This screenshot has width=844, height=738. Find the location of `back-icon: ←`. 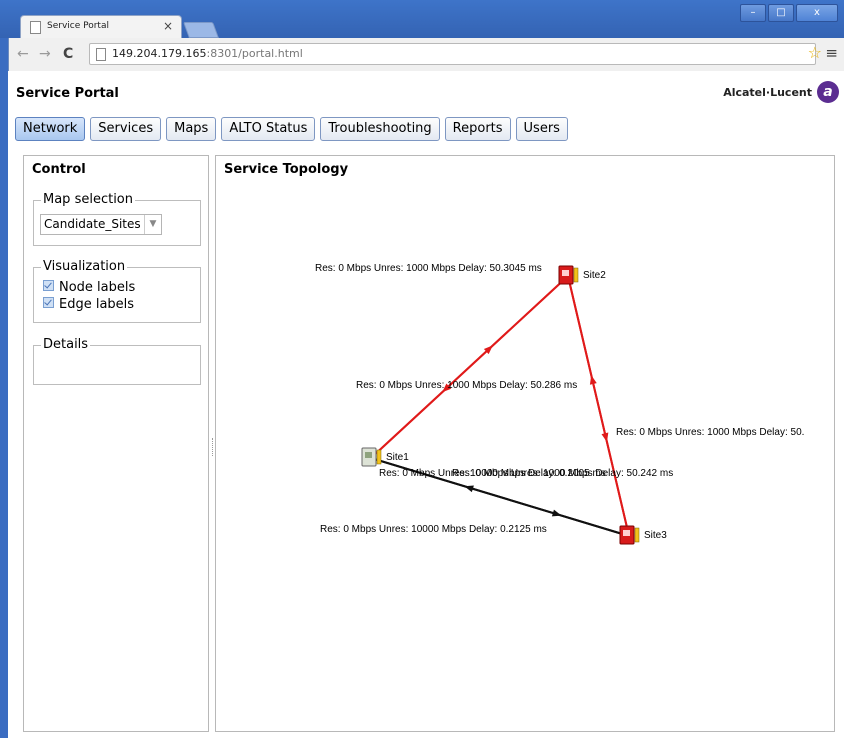

back-icon: ← is located at coordinates (23, 54).